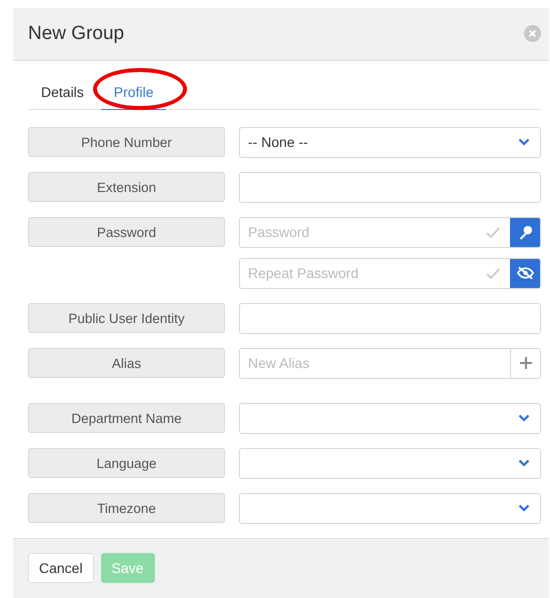 The height and width of the screenshot is (598, 550). I want to click on field-label: Public User Identity, so click(126, 318).